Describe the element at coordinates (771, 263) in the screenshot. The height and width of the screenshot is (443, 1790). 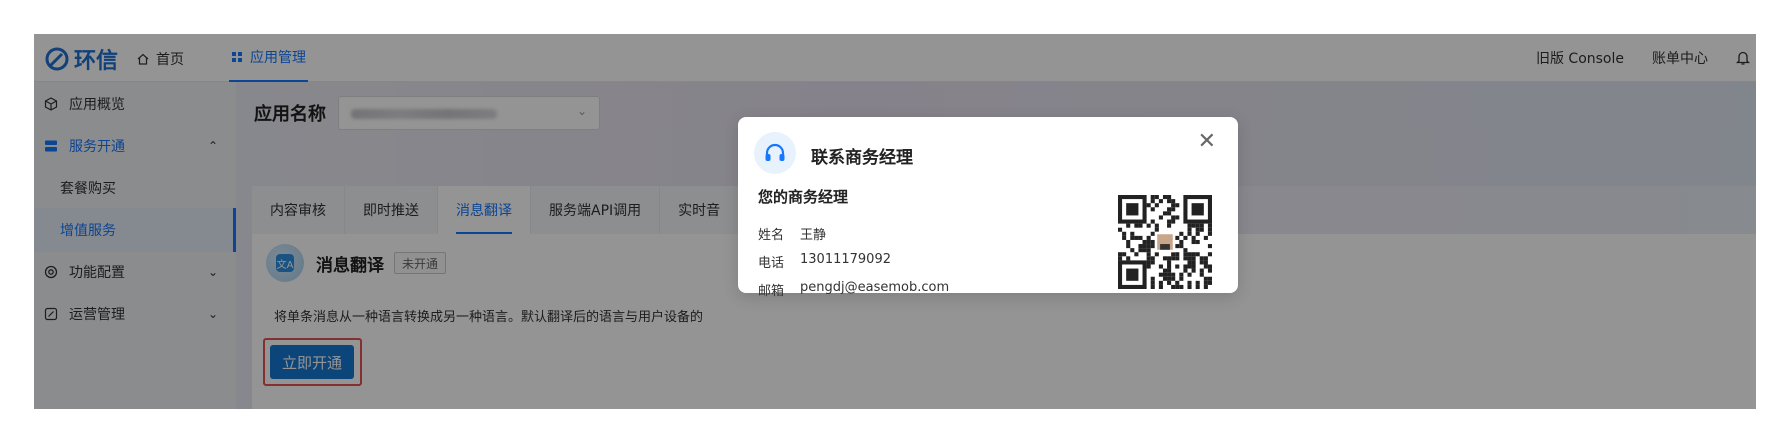
I see `phone-label: 电话` at that location.